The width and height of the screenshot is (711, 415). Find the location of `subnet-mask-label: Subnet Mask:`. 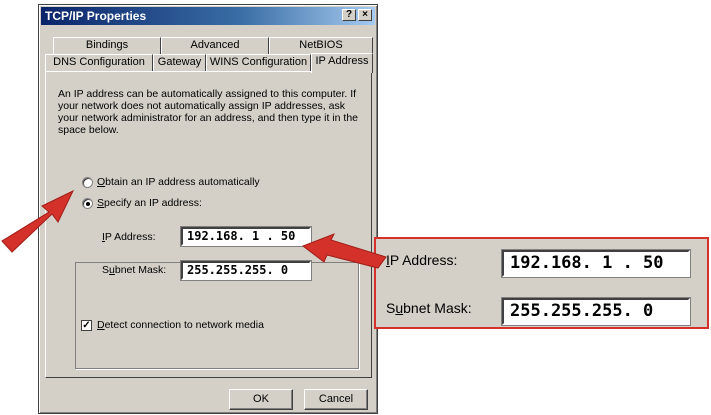

subnet-mask-label: Subnet Mask: is located at coordinates (134, 270).